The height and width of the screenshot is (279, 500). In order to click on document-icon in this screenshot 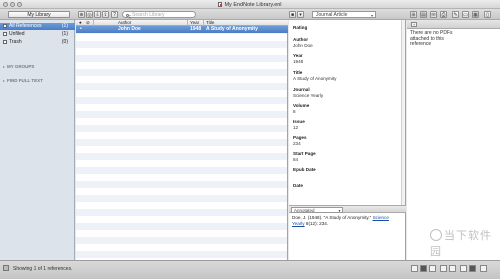, I will do `click(220, 4)`.